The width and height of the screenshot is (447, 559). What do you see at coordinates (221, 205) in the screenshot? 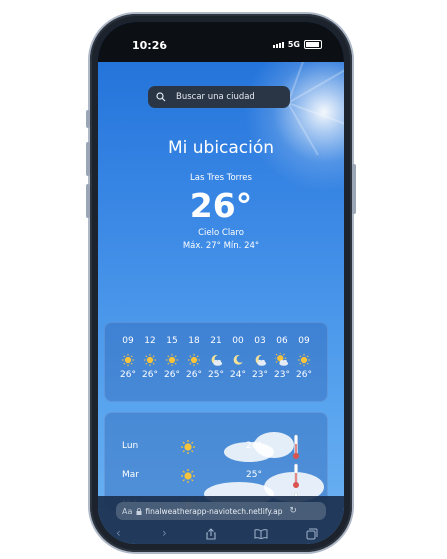
I see `current-temperature: 26°` at bounding box center [221, 205].